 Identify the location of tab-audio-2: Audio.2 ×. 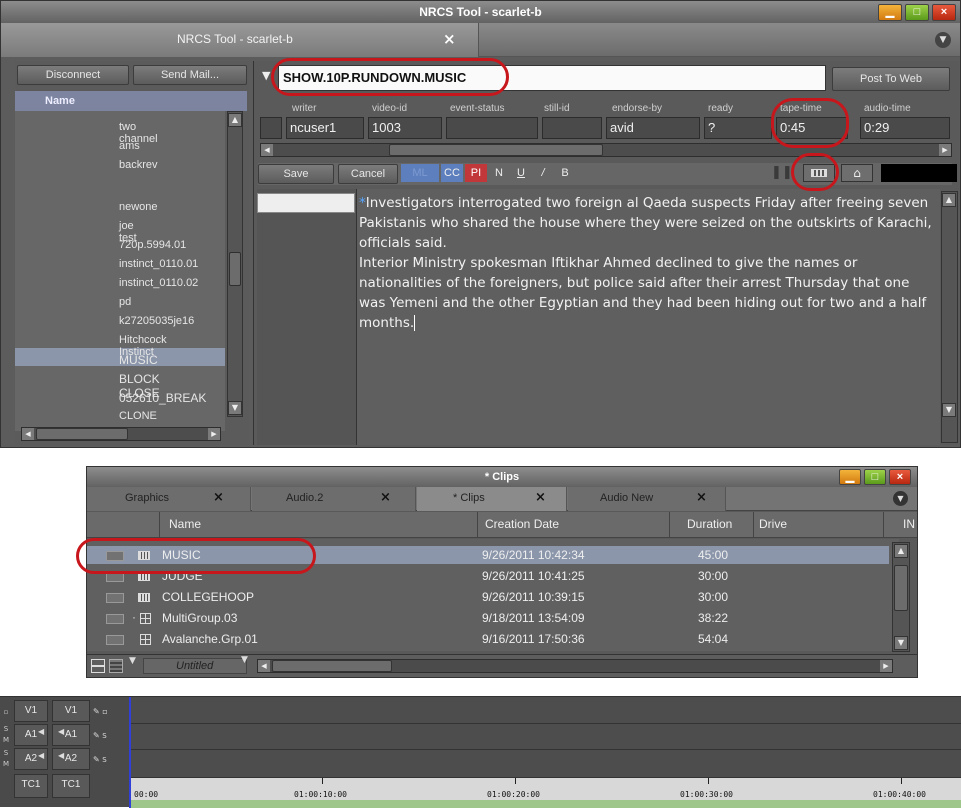
(334, 499).